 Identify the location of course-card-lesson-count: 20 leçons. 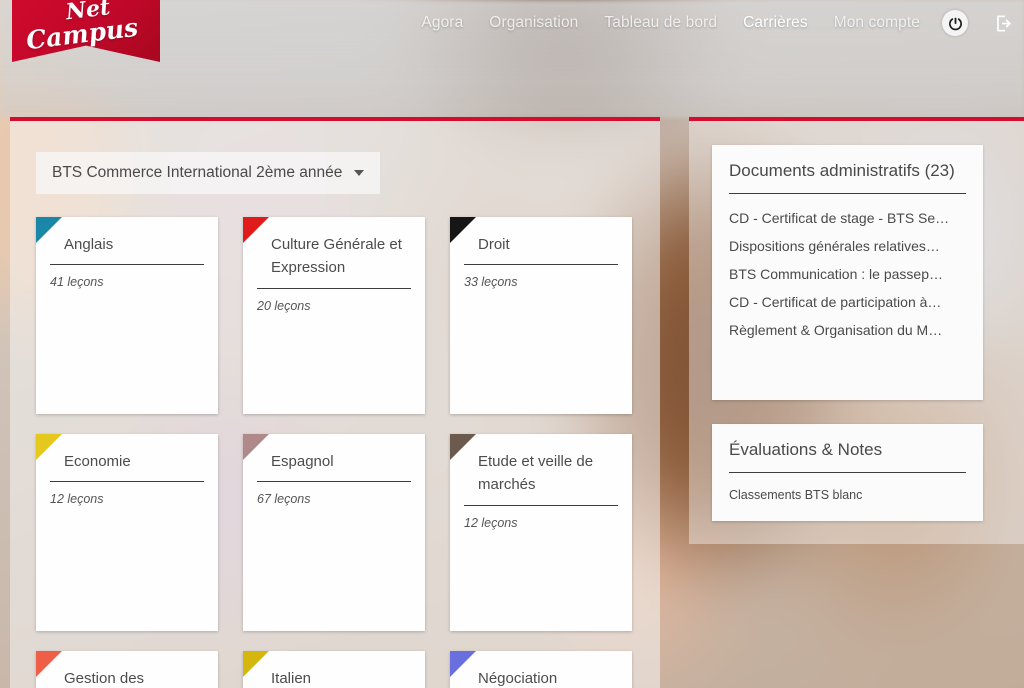
(284, 305).